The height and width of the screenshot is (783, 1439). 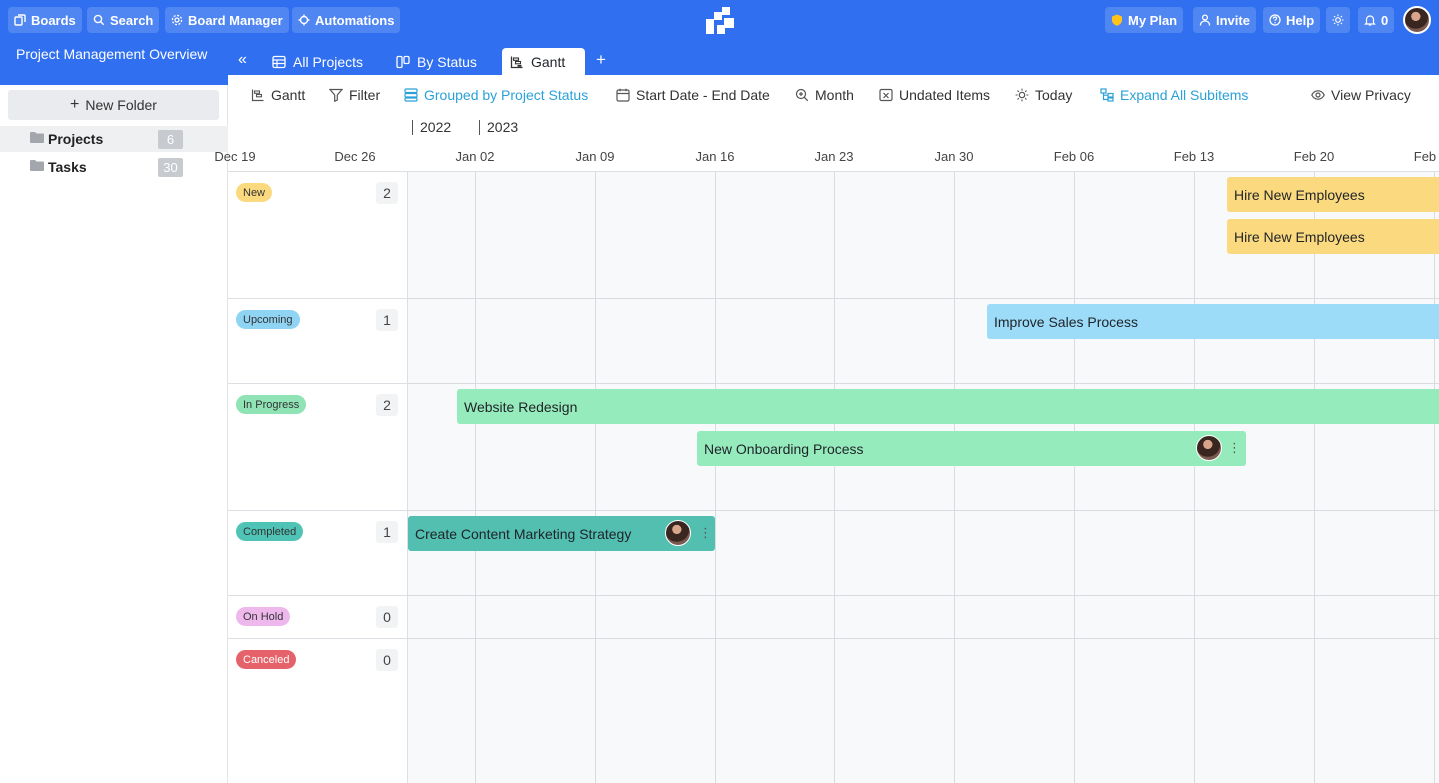 What do you see at coordinates (411, 95) in the screenshot?
I see `group-icon` at bounding box center [411, 95].